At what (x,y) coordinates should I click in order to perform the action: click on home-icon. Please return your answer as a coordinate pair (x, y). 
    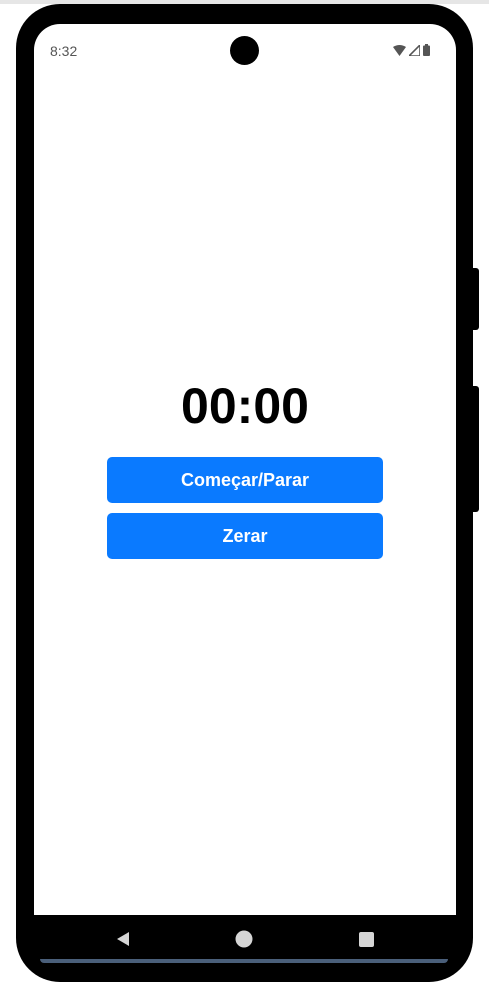
    Looking at the image, I should click on (244, 939).